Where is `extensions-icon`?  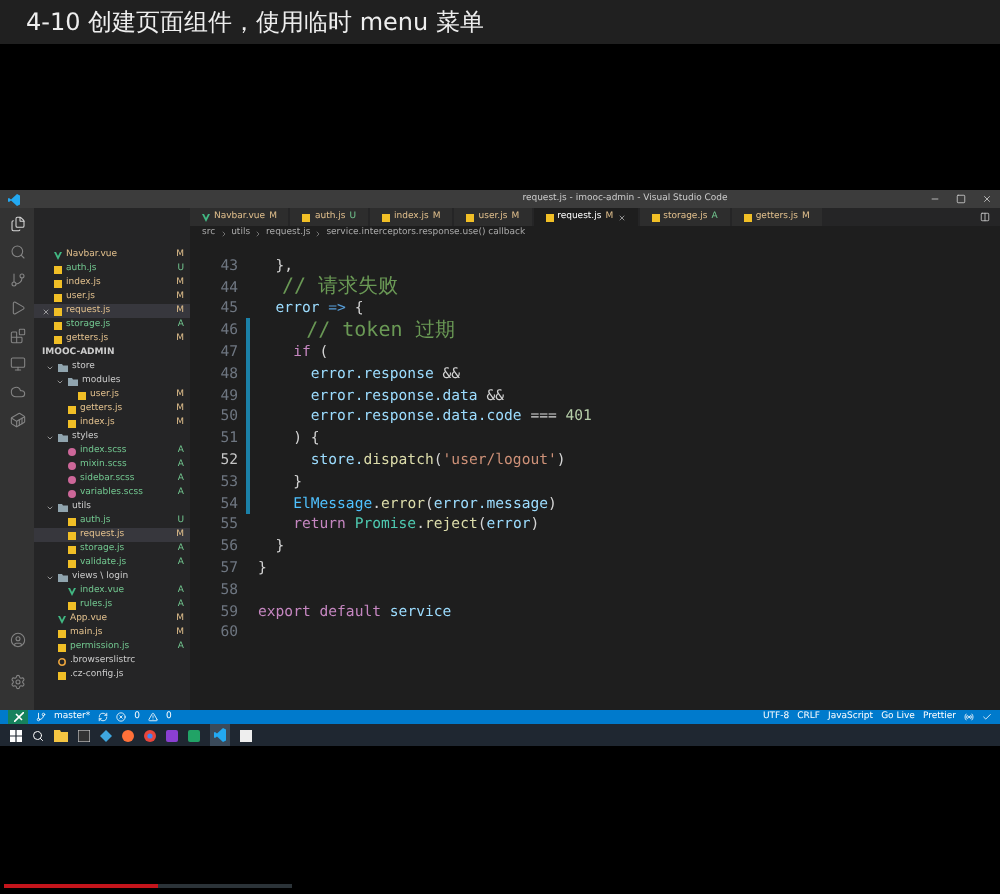
extensions-icon is located at coordinates (17, 336).